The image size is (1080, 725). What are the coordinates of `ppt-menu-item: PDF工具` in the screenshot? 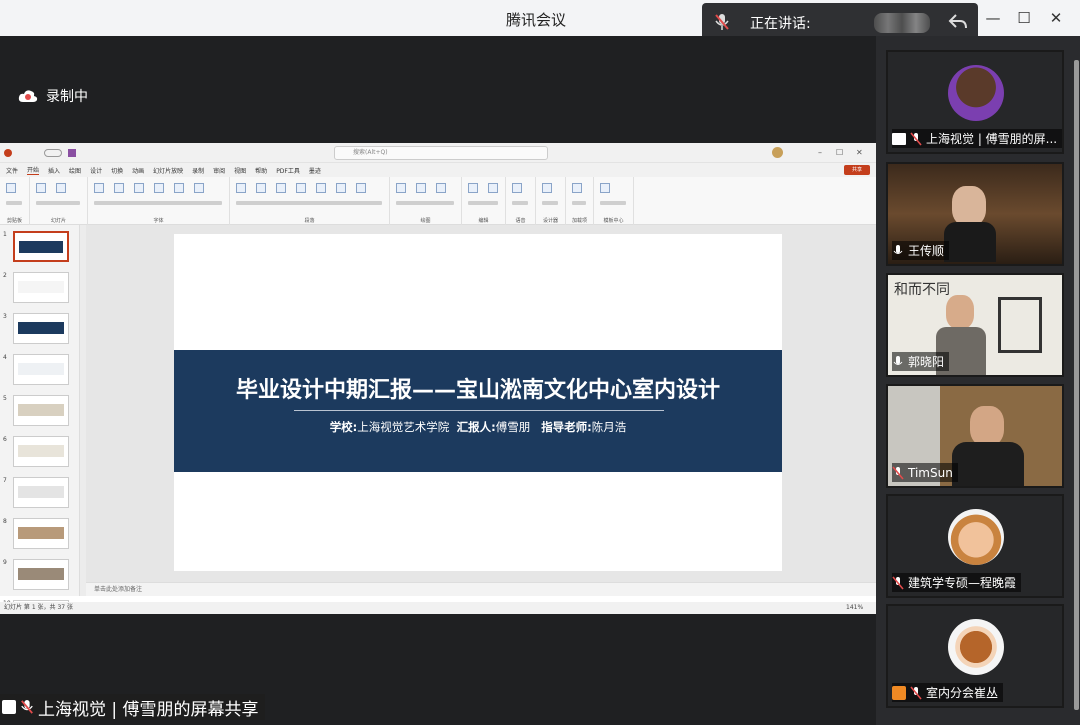 It's located at (288, 170).